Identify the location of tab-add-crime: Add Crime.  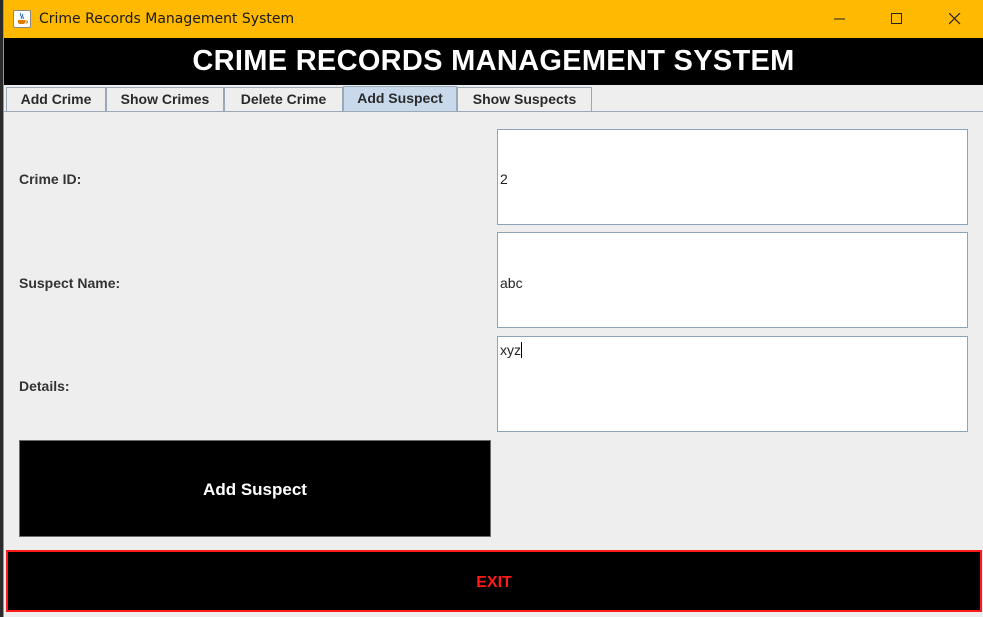
(56, 99).